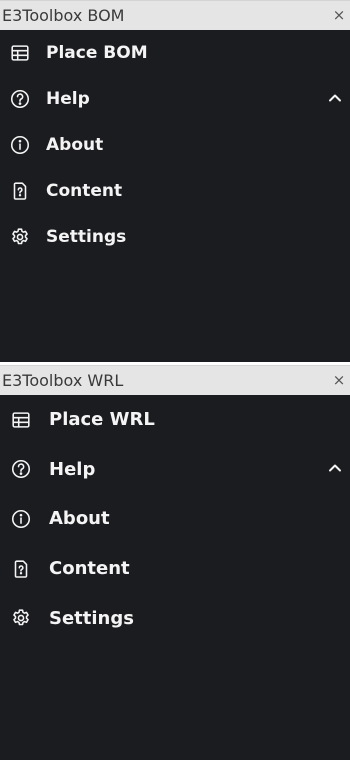 This screenshot has width=350, height=760. I want to click on wrl-panel-title: E3Toolbox WRL, so click(63, 380).